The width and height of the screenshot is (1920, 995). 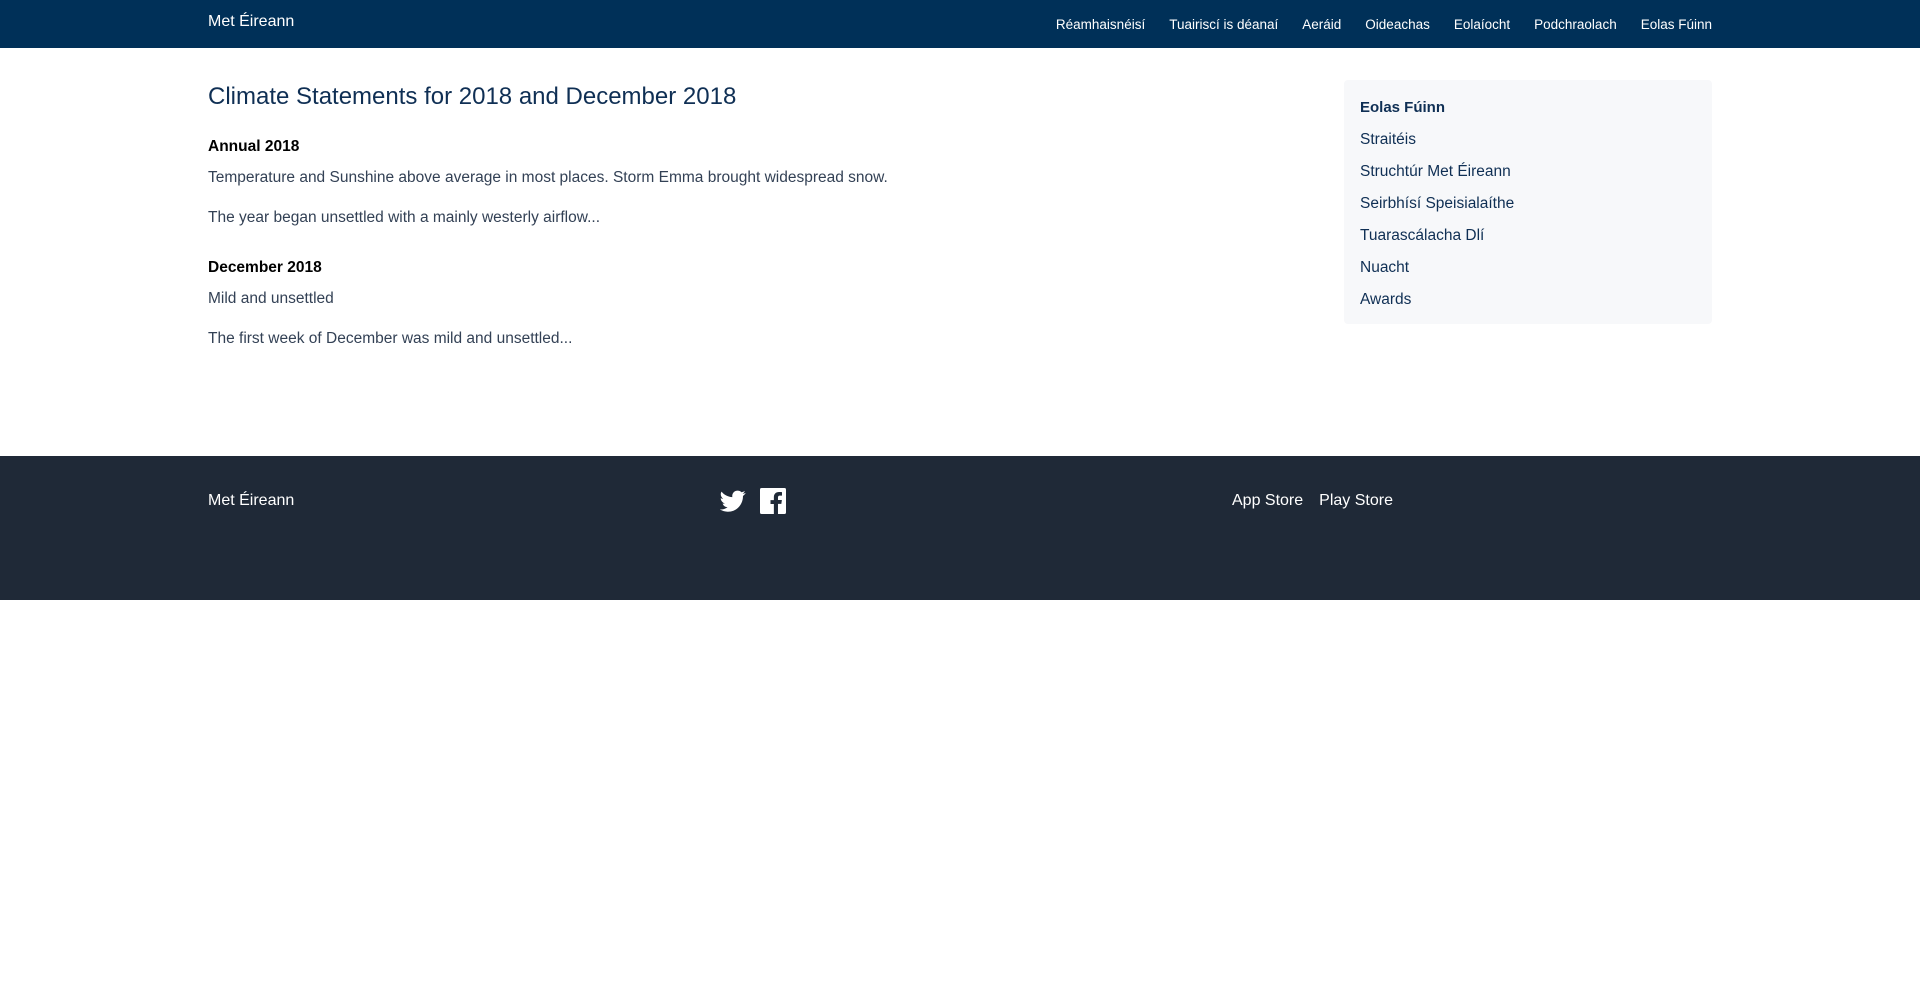 I want to click on nav-link-podcasts: Podchraolach, so click(x=1575, y=24).